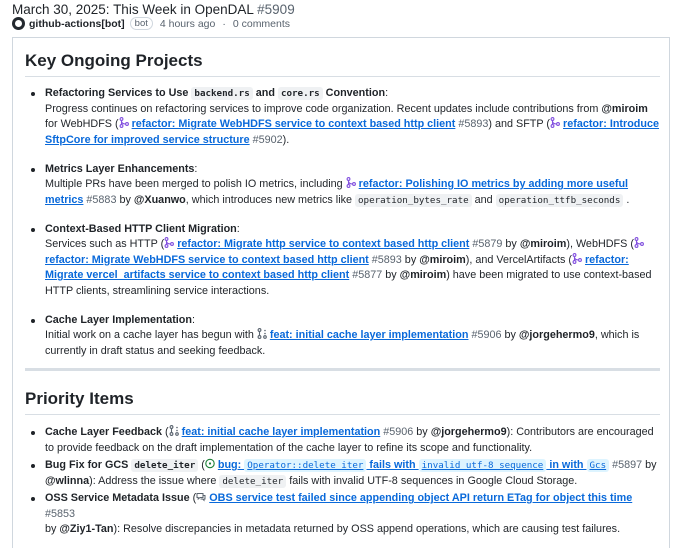 This screenshot has height=548, width=680. Describe the element at coordinates (122, 465) in the screenshot. I see `item-heading: Bug Fix for GCS delete_iter` at that location.